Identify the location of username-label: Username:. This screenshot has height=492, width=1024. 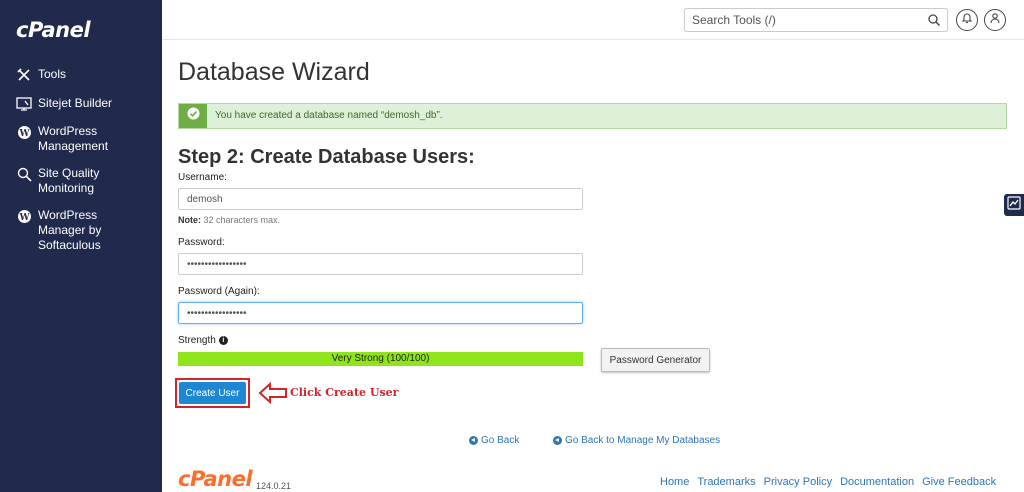
(202, 177).